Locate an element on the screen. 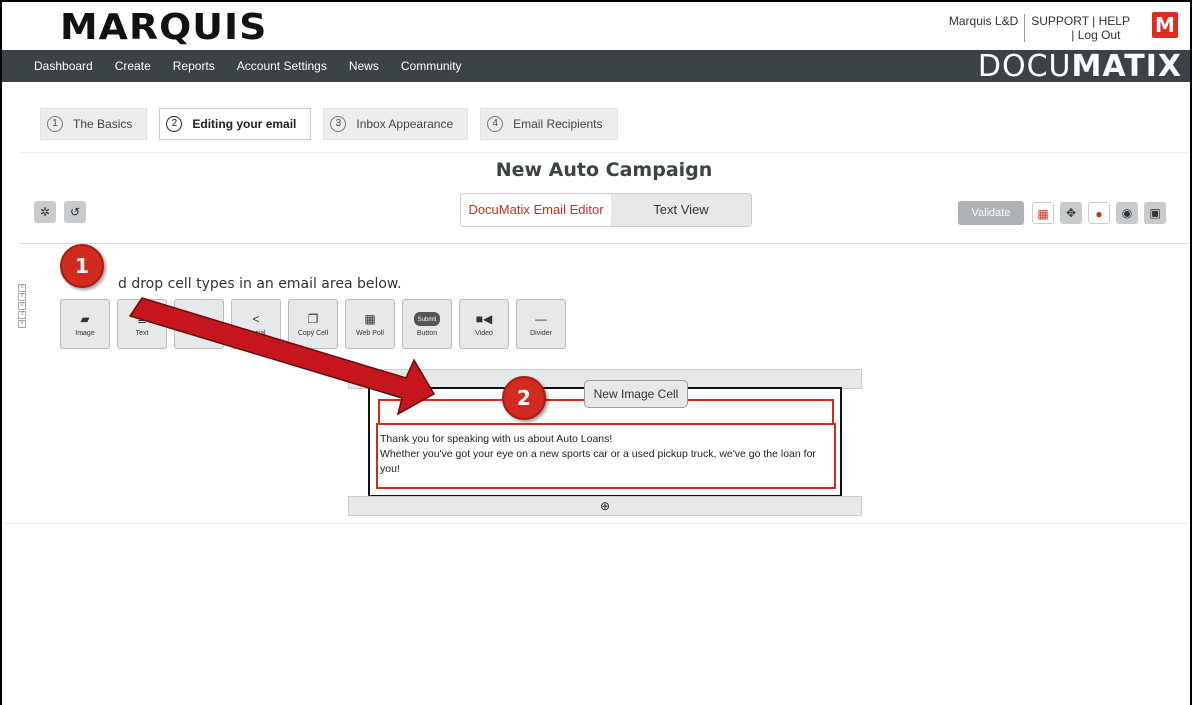 The height and width of the screenshot is (705, 1192). cell-type-label: Social is located at coordinates (256, 333).